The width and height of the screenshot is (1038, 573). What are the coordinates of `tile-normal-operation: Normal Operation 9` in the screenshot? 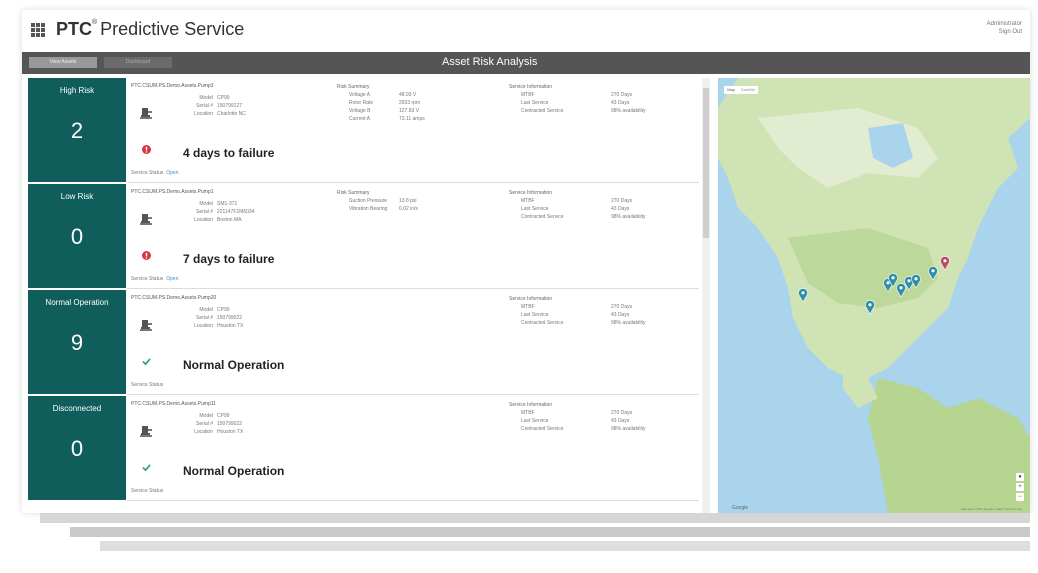 It's located at (77, 342).